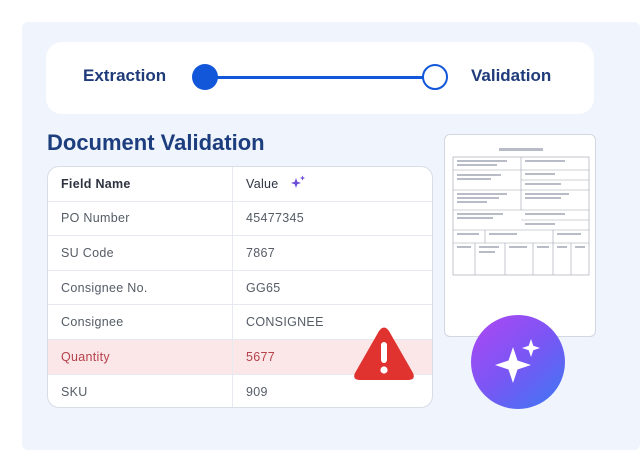 The height and width of the screenshot is (472, 640). Describe the element at coordinates (262, 183) in the screenshot. I see `header-value-label: Value` at that location.